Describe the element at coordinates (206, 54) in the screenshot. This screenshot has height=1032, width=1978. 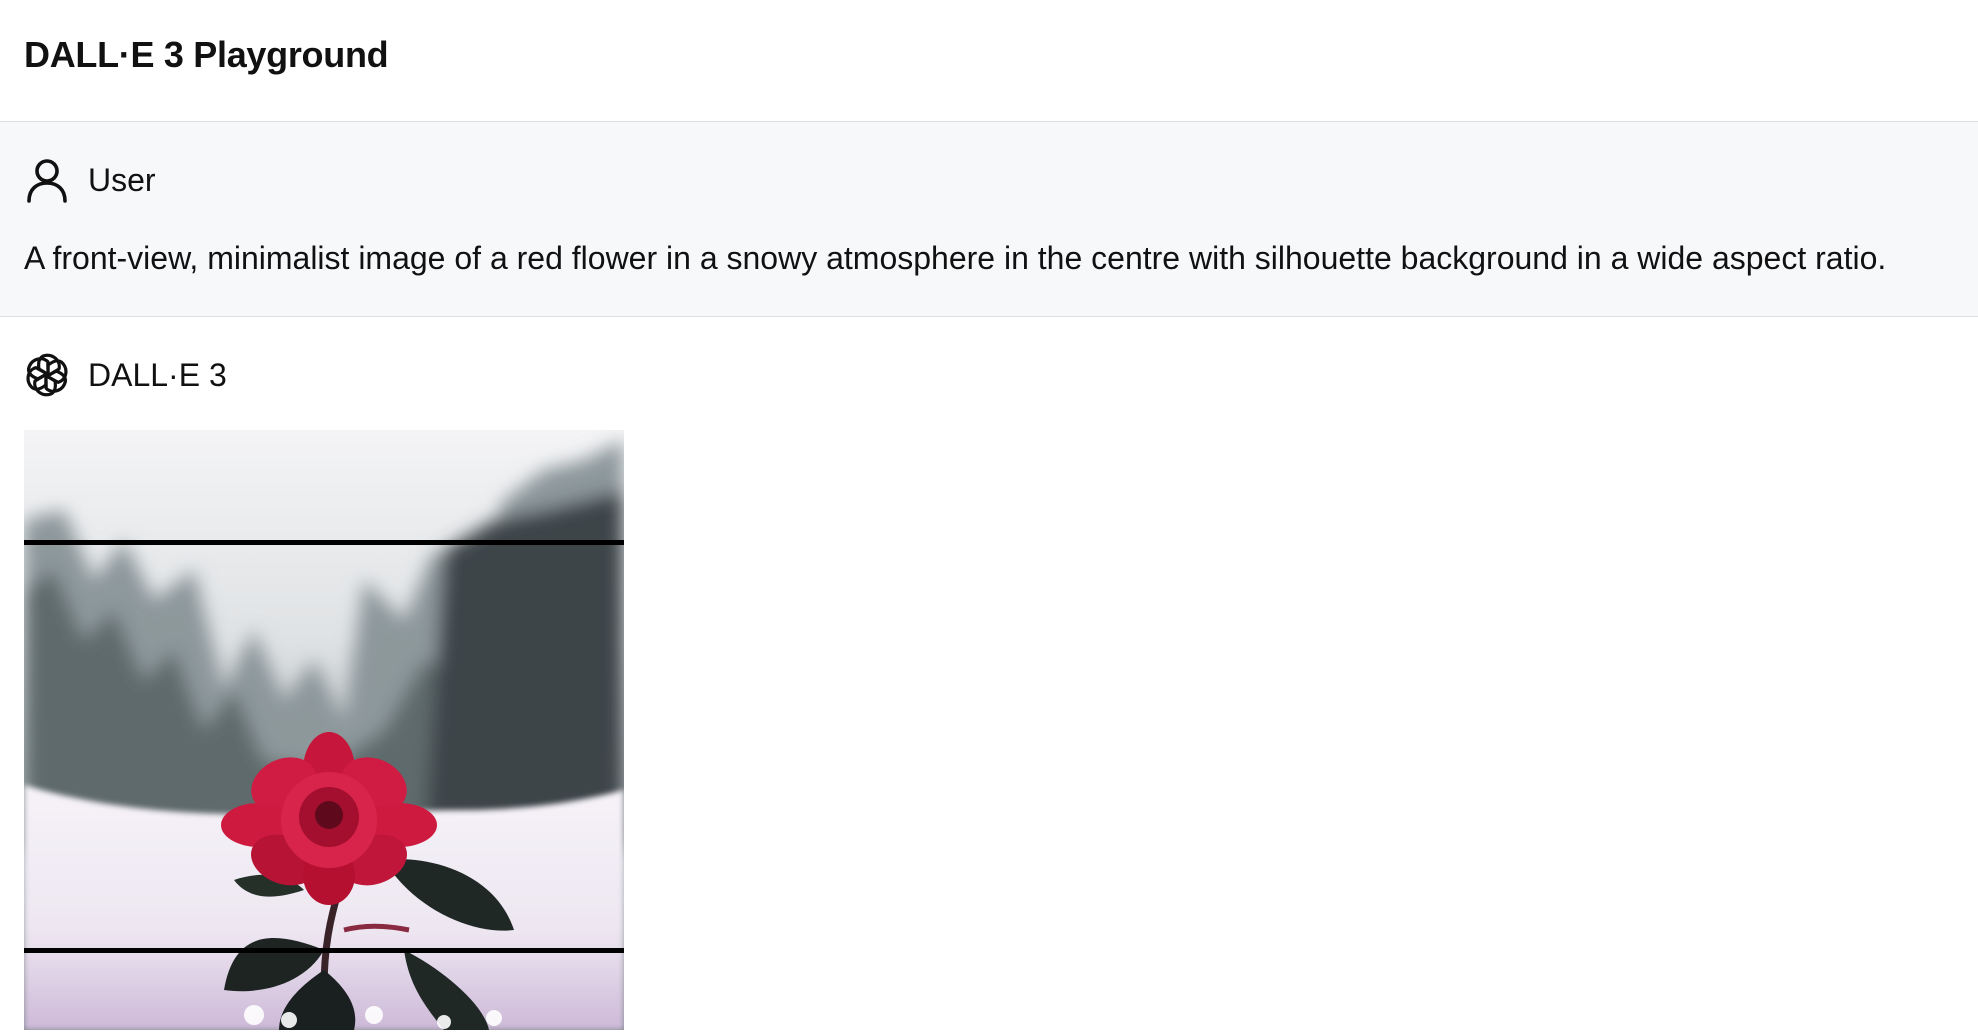
I see `app-title: DALL·E 3 Playground` at that location.